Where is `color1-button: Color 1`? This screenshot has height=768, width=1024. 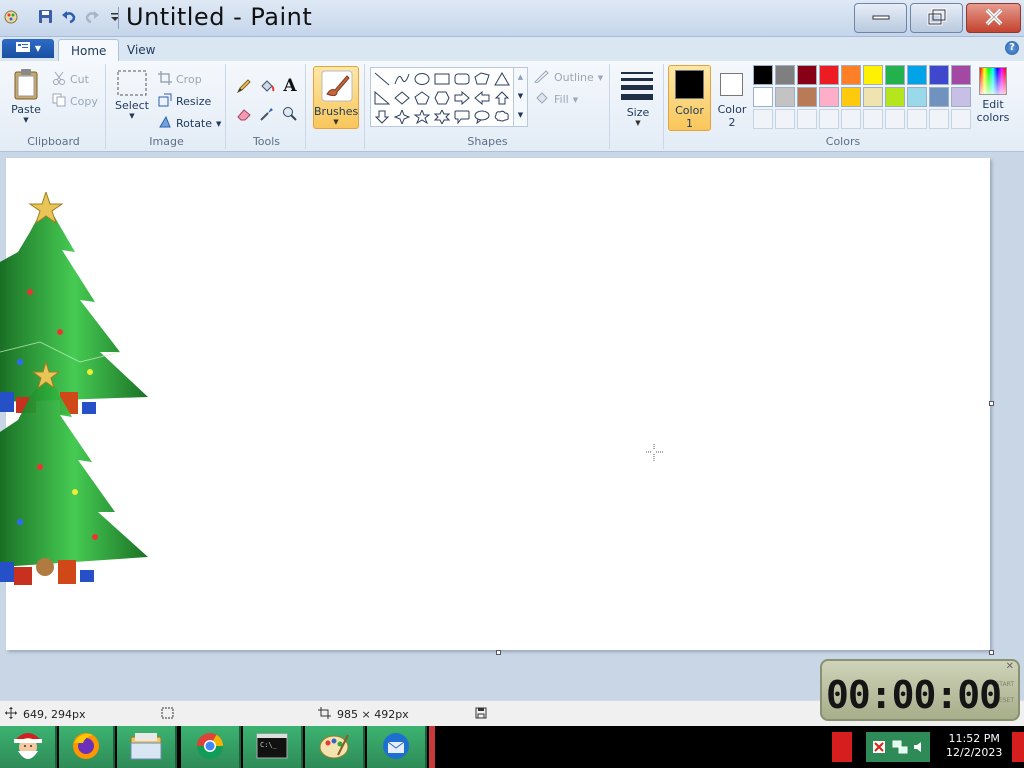
color1-button: Color 1 is located at coordinates (689, 98).